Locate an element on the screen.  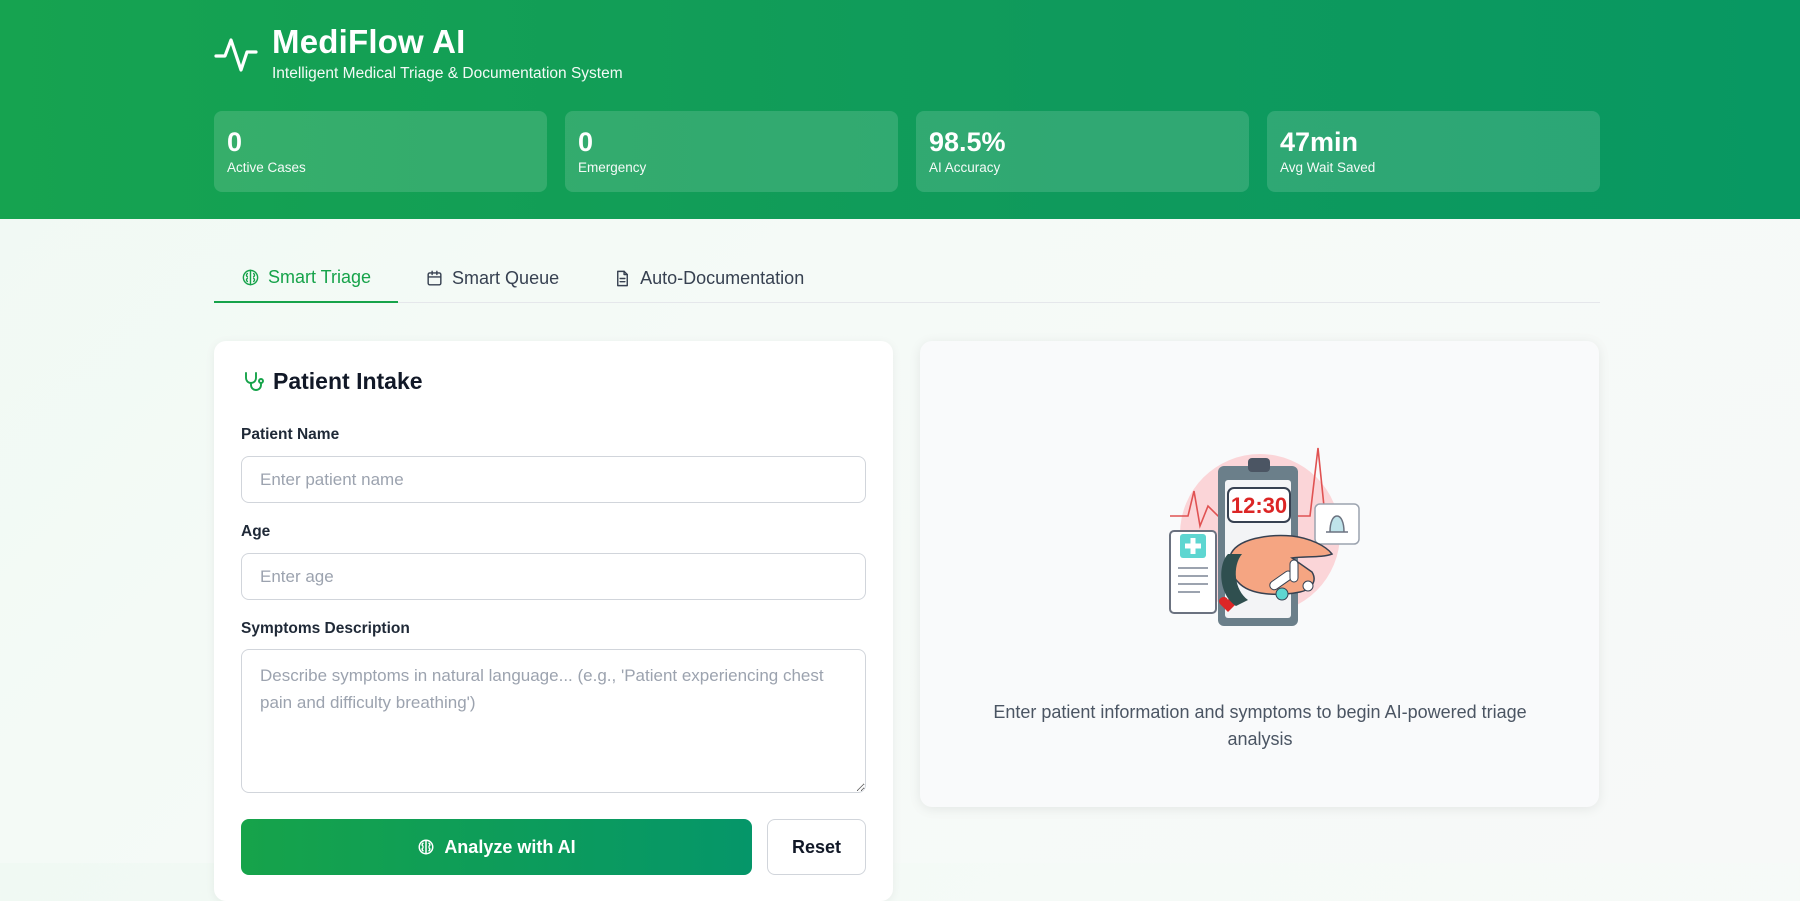
stat-card-ai-accuracy: 98.5% AI Accuracy is located at coordinates (1082, 151).